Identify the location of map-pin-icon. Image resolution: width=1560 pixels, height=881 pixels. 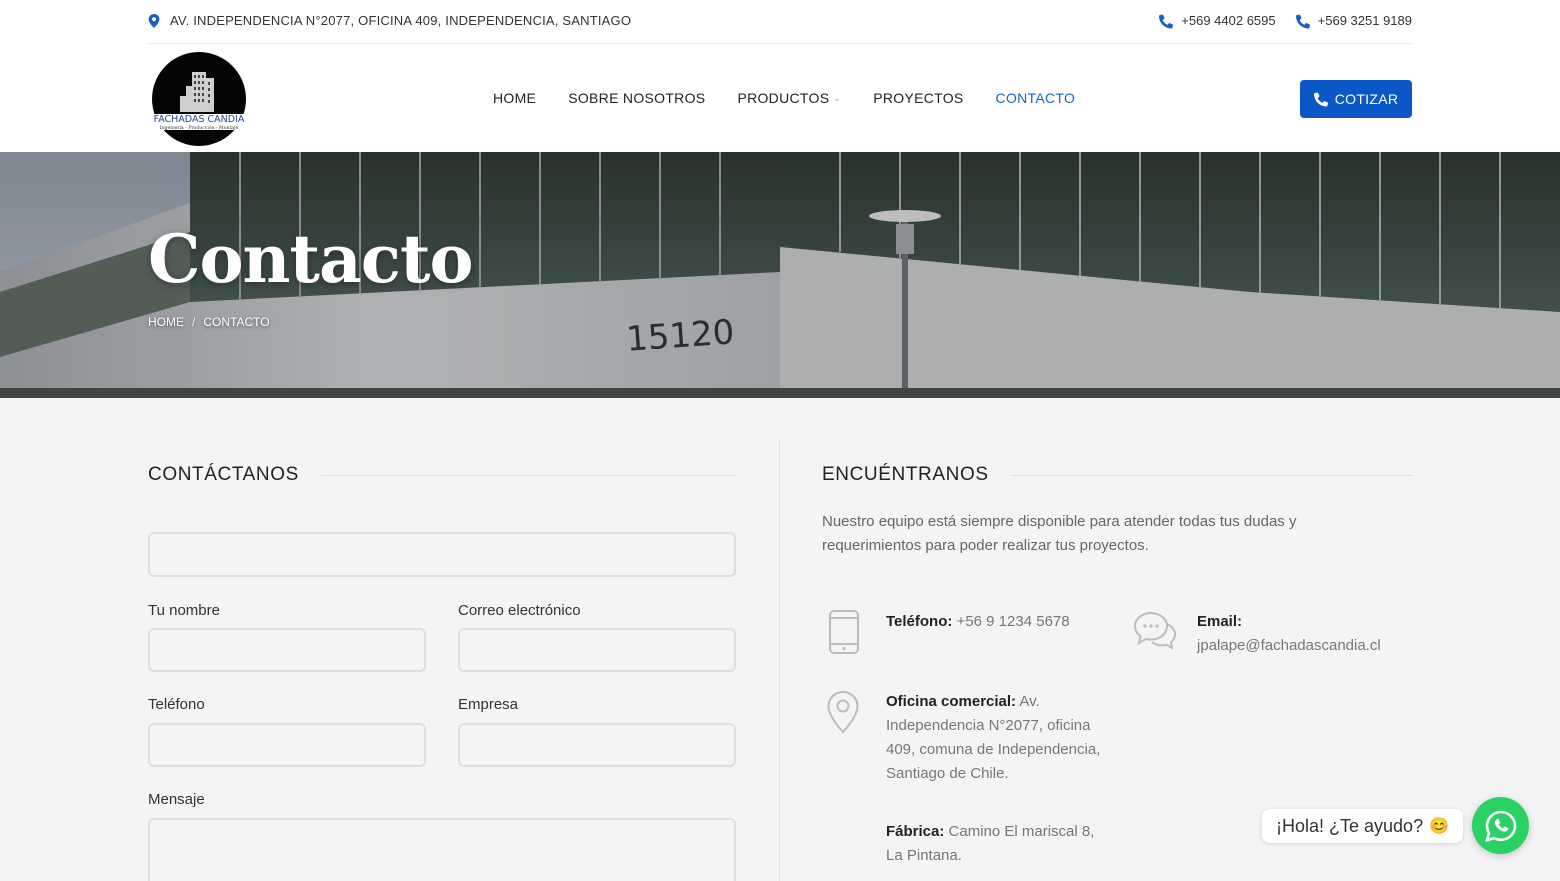
(155, 20).